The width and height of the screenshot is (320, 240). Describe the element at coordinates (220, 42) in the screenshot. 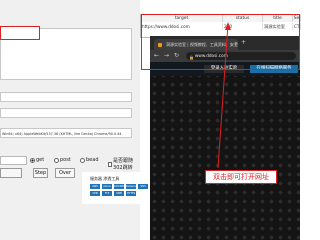

I see `highlight-frame` at that location.